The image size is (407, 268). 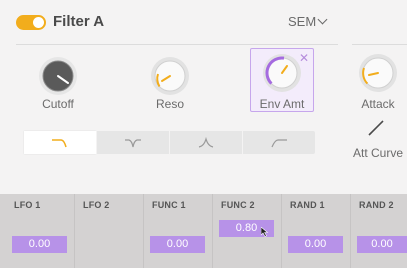 I want to click on curve-line-icon, so click(x=376, y=128).